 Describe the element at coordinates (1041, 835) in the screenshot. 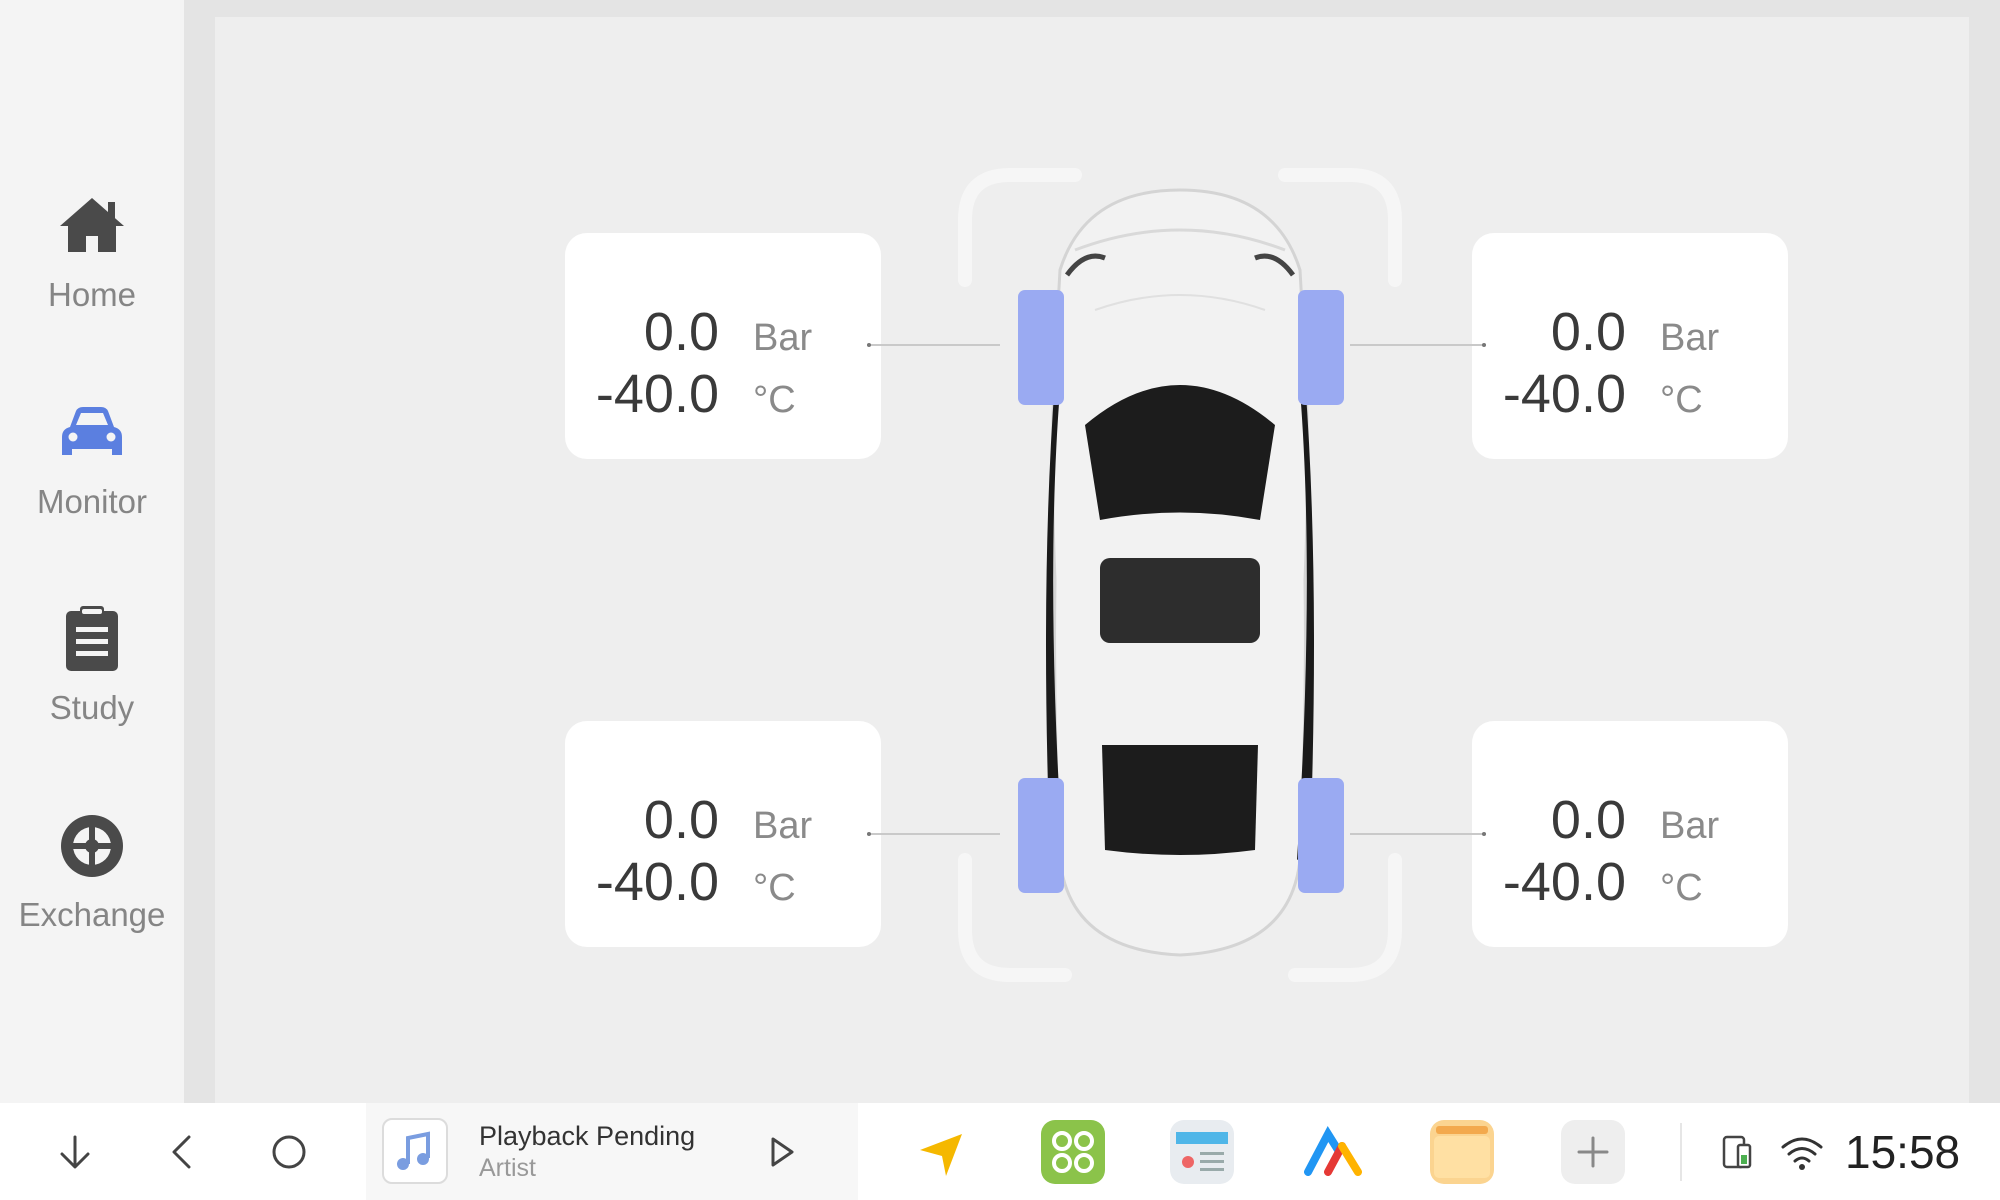

I see `tire-rear-left-marker` at that location.